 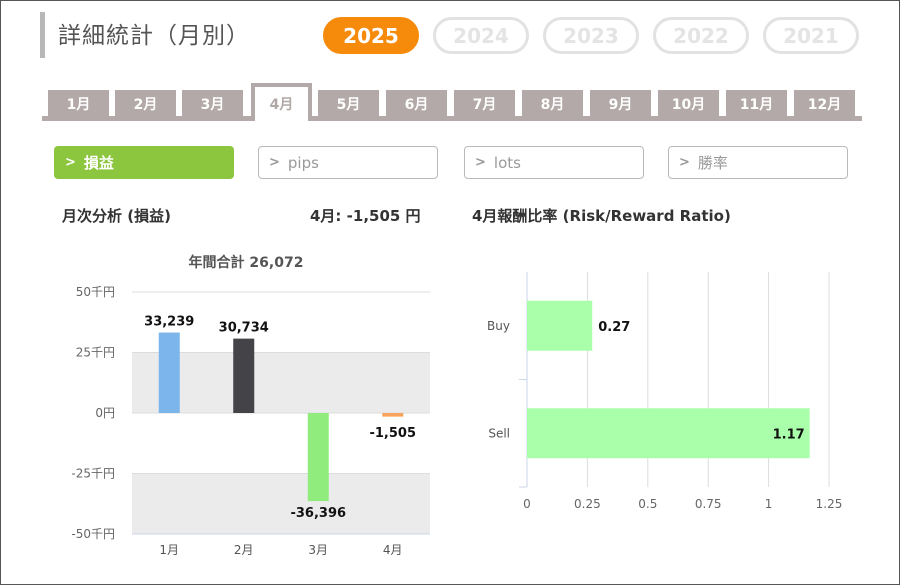 What do you see at coordinates (668, 433) in the screenshot?
I see `hbar-sell` at bounding box center [668, 433].